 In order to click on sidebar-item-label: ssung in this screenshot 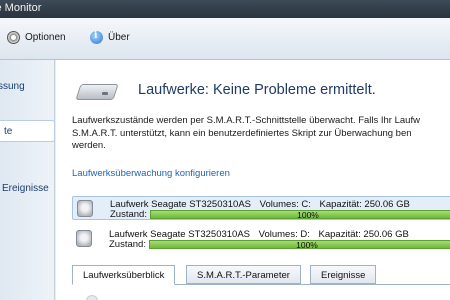, I will do `click(12, 86)`.